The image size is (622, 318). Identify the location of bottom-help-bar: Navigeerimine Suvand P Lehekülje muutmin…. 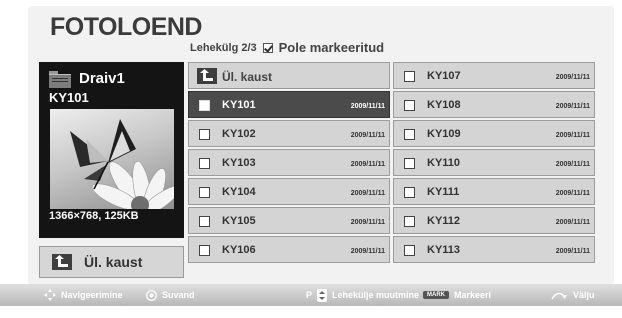
(311, 295).